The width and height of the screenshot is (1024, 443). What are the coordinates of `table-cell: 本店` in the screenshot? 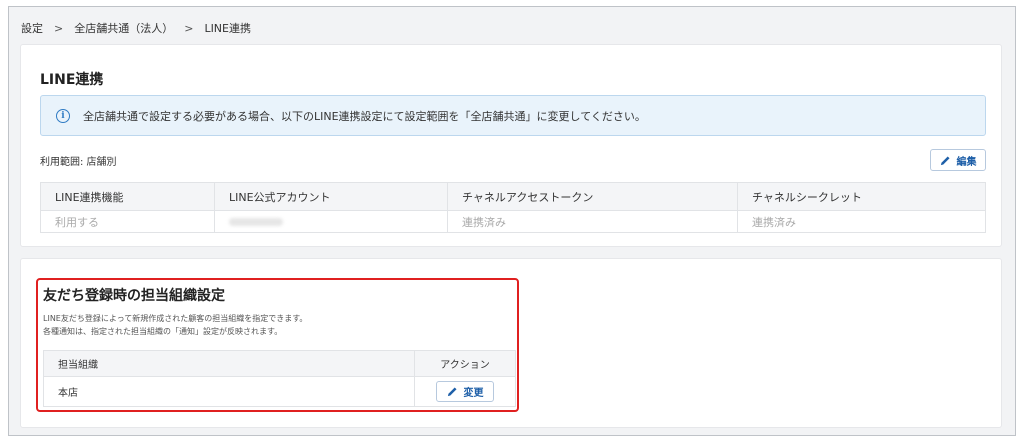 It's located at (68, 393).